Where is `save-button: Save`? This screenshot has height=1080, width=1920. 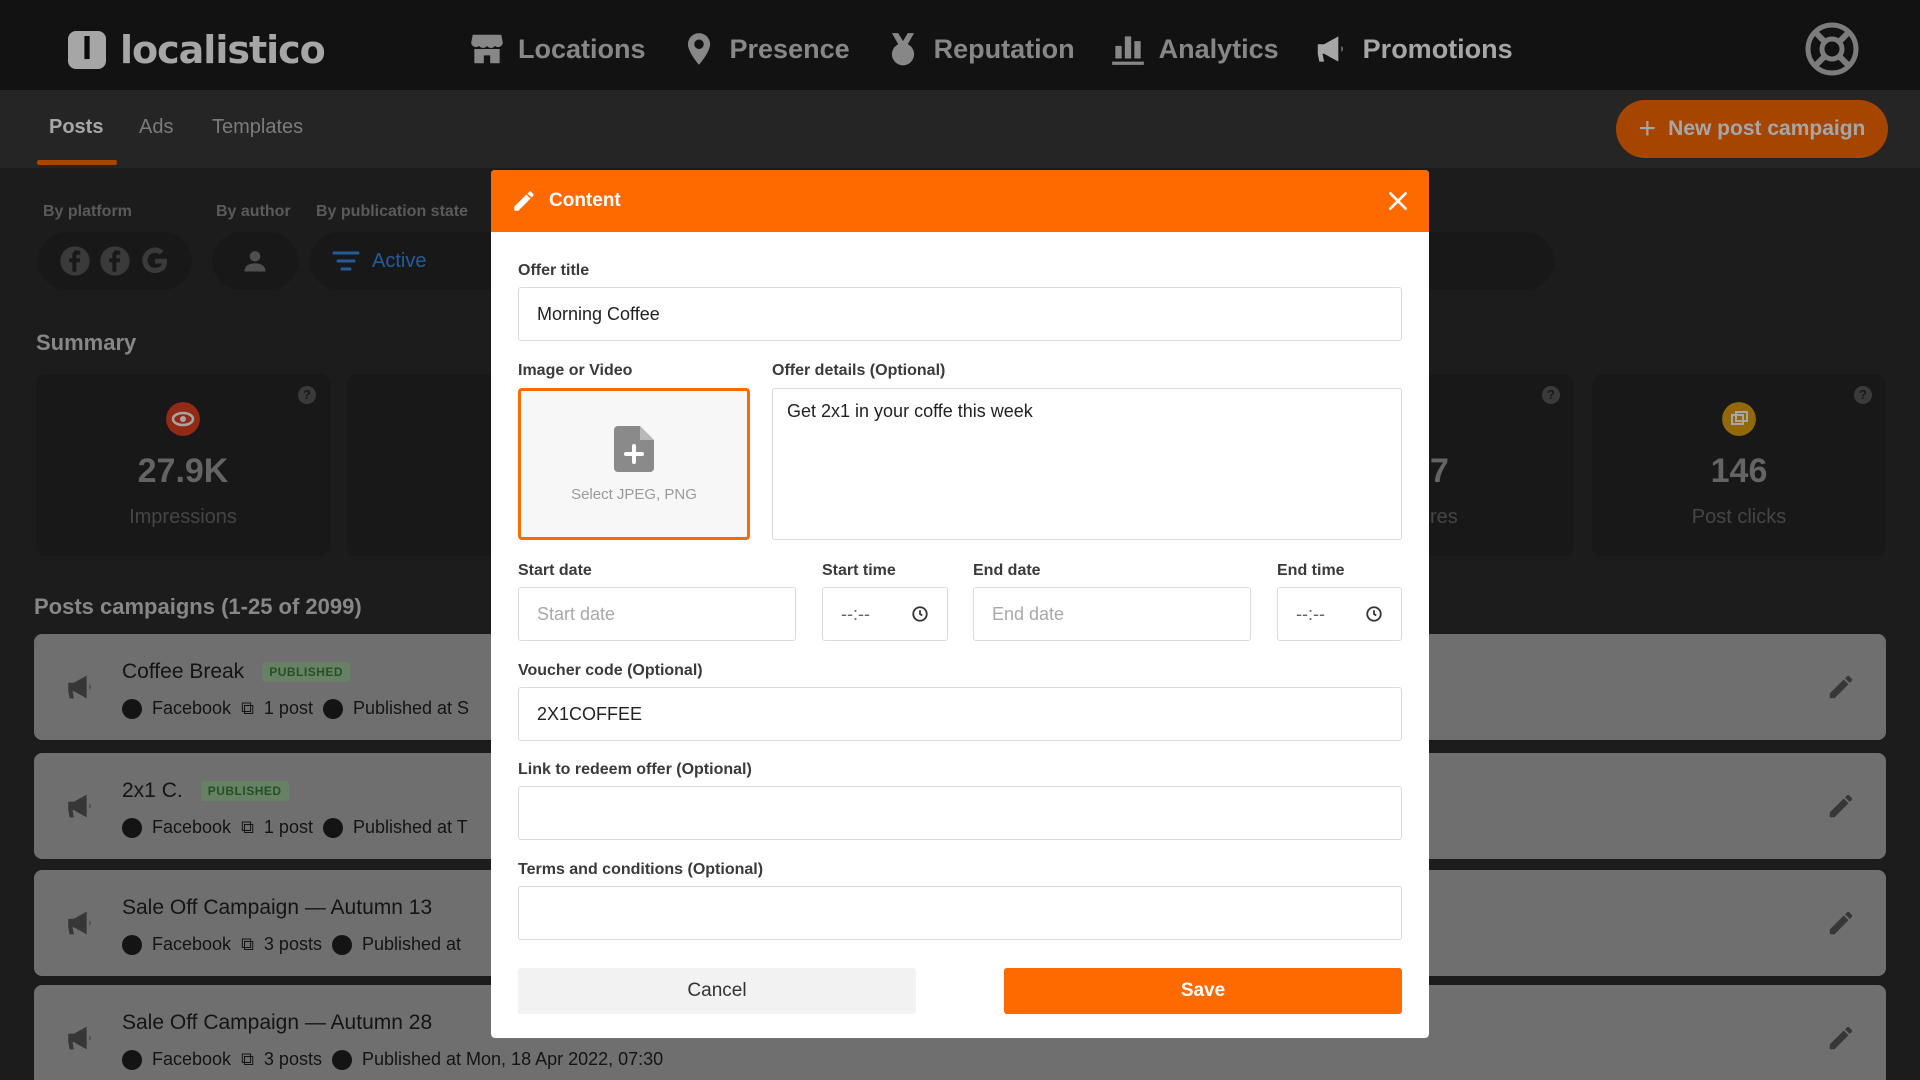
save-button: Save is located at coordinates (1203, 991).